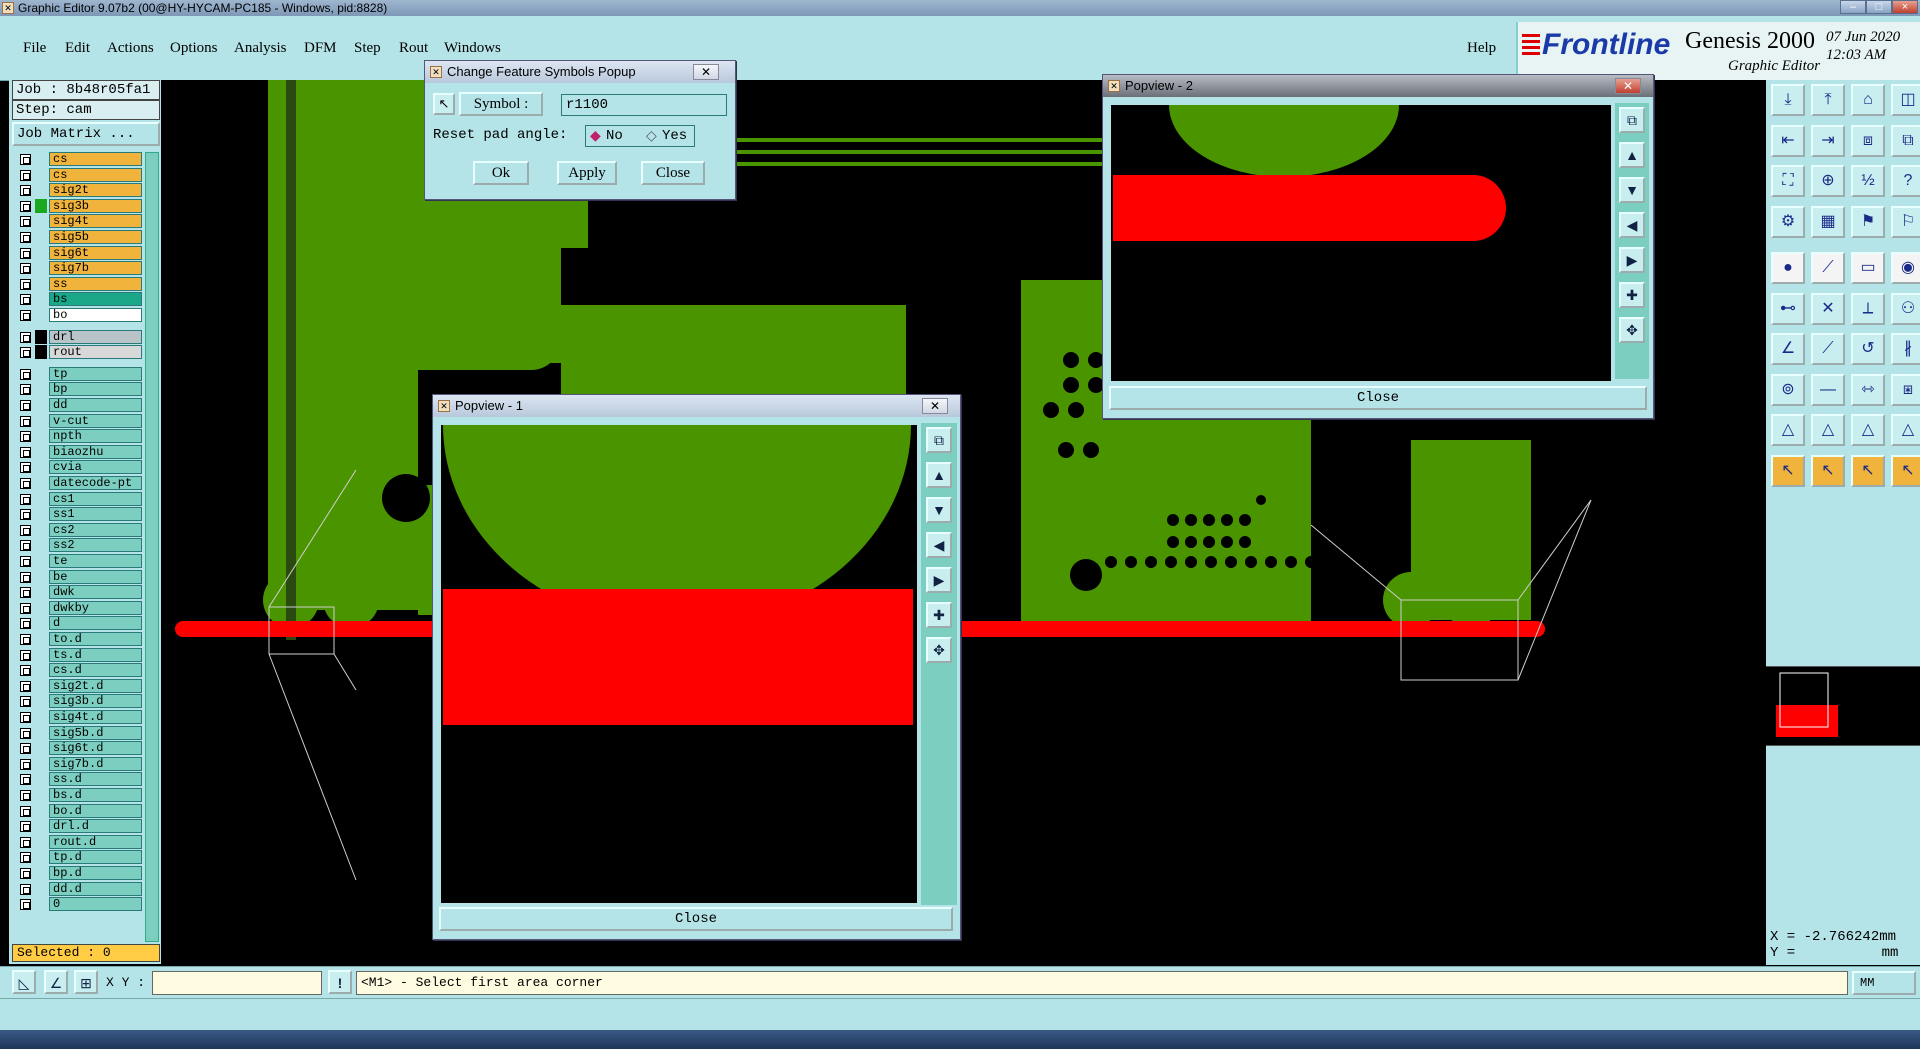  I want to click on xy-input, so click(237, 983).